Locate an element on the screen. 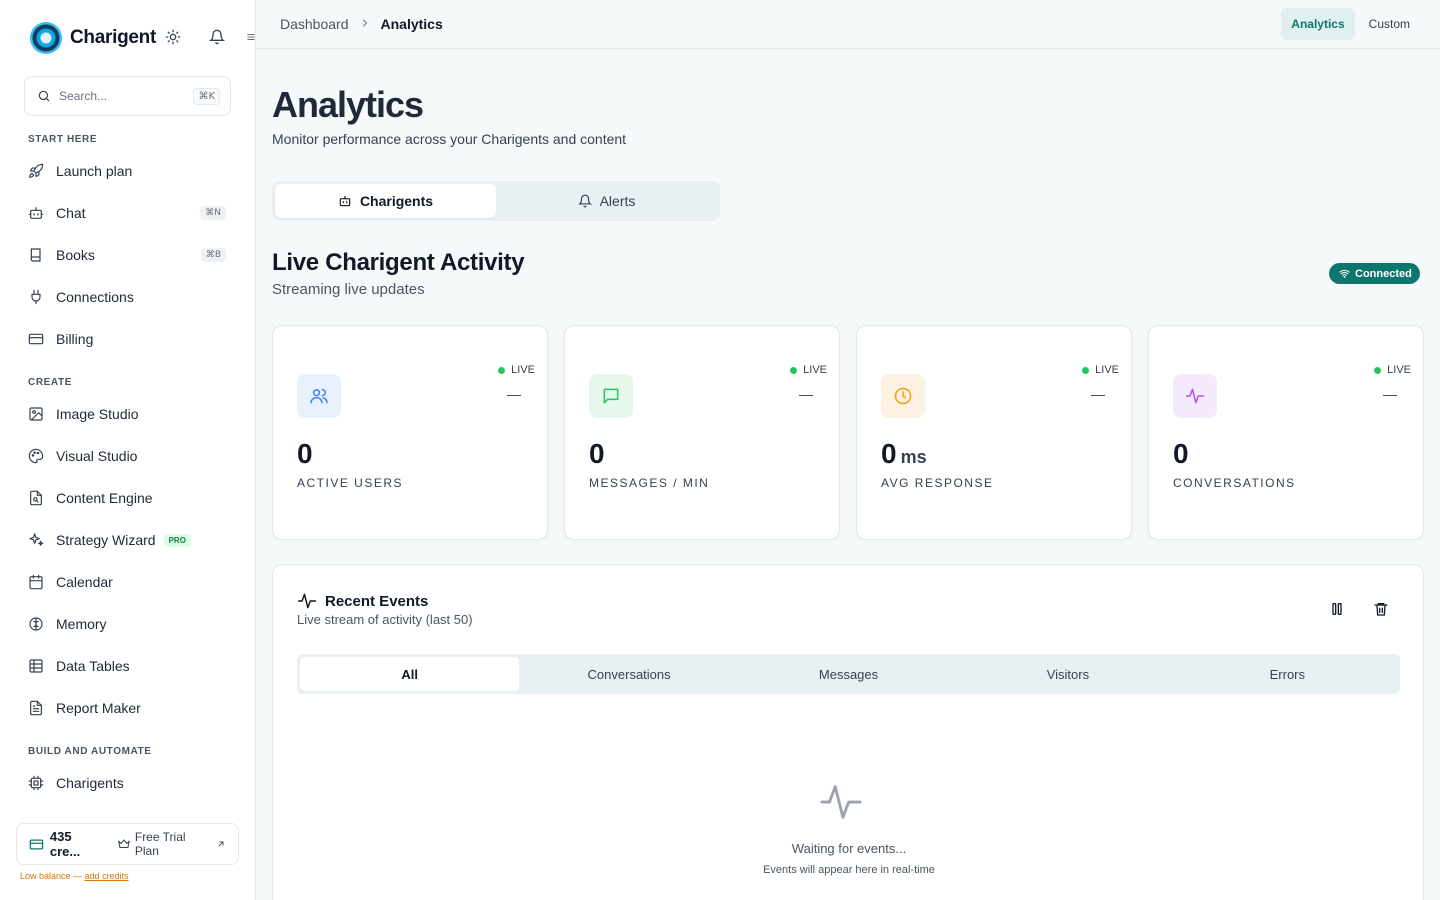 The image size is (1440, 900). chevron-right-icon is located at coordinates (365, 24).